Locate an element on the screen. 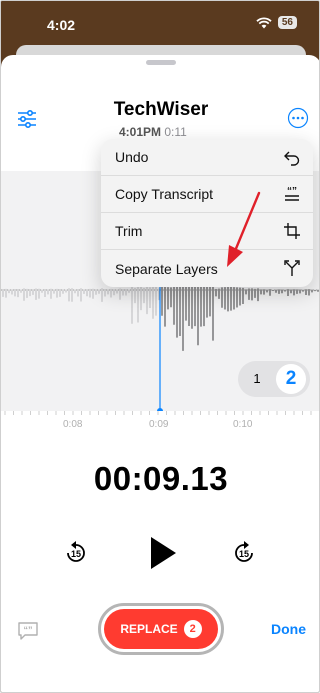 This screenshot has height=693, width=320. crop-icon is located at coordinates (292, 231).